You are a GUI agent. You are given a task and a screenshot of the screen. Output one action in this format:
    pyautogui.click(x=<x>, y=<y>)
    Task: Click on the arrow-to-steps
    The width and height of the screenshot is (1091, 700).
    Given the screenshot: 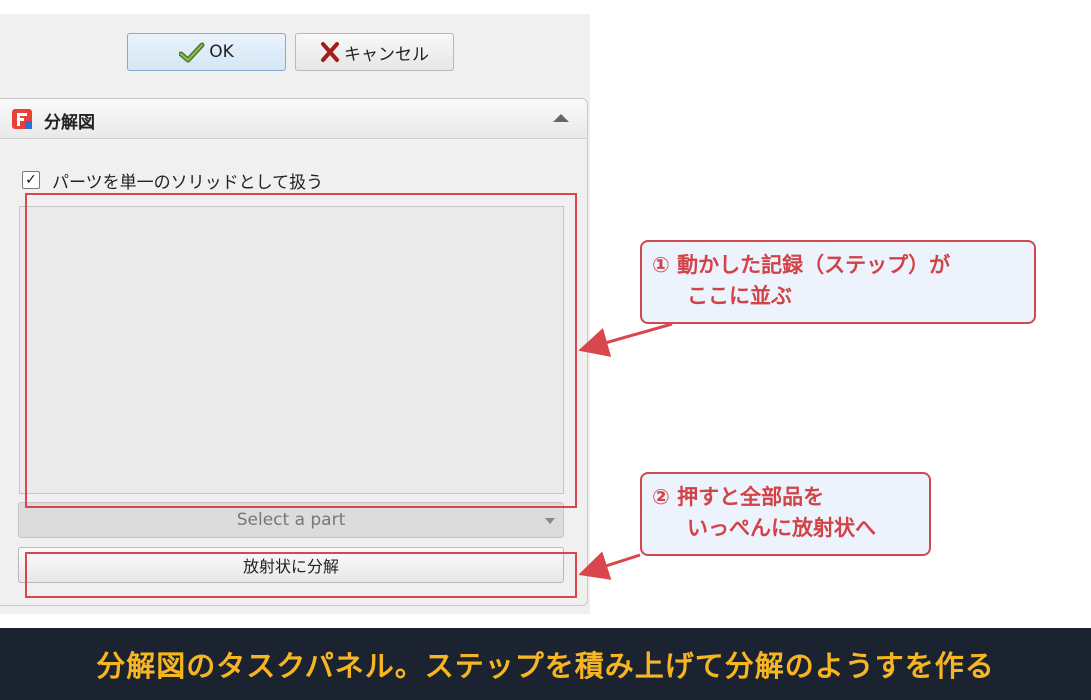 What is the action you would take?
    pyautogui.click(x=625, y=339)
    